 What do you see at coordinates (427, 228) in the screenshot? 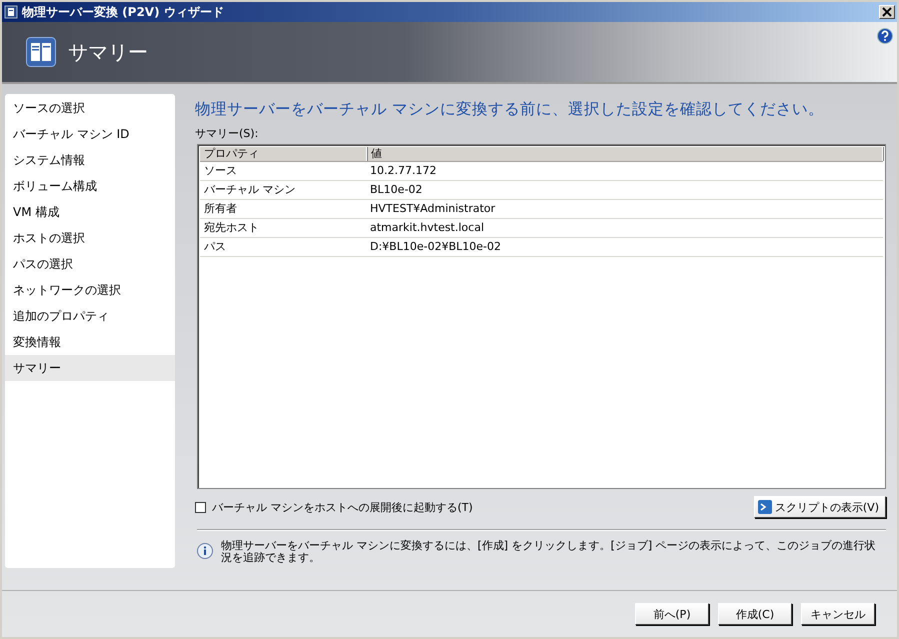
I see `table-cell-text: atmarkit.hvtest.local` at bounding box center [427, 228].